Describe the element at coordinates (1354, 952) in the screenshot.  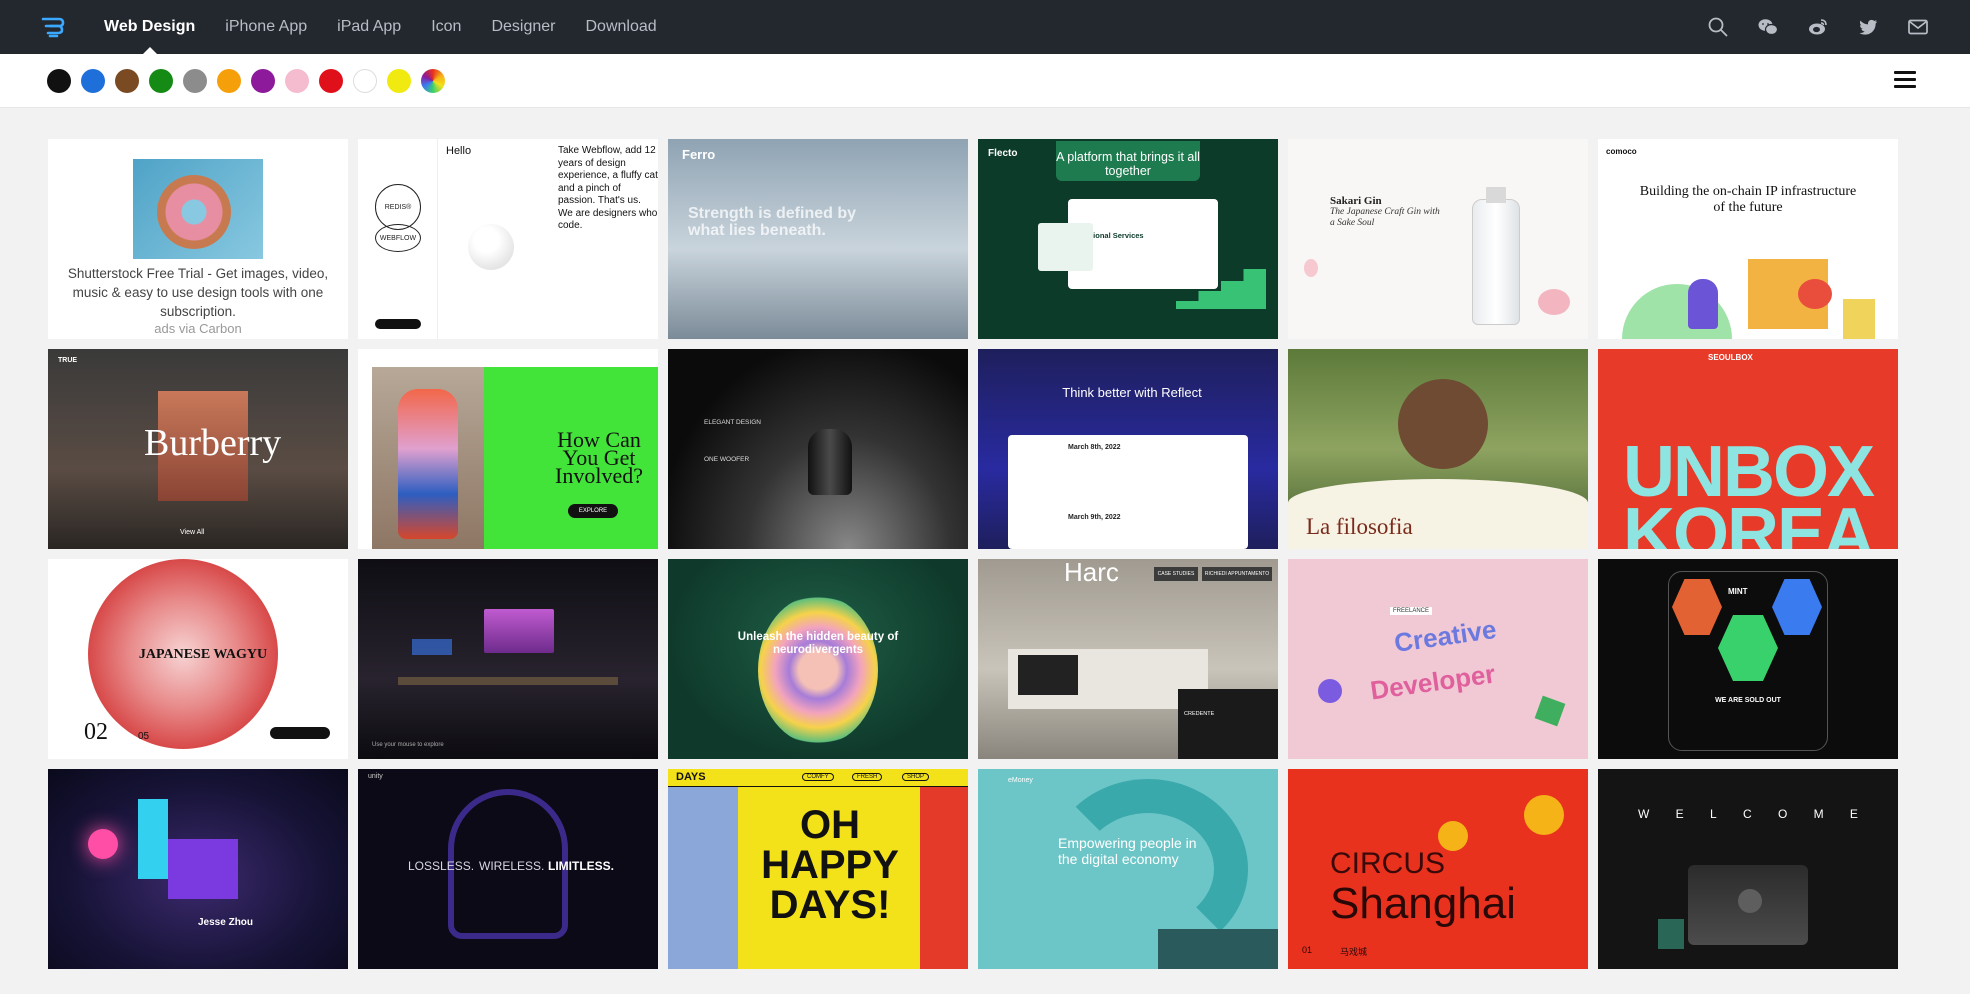
I see `circus-sub: 马戏城` at that location.